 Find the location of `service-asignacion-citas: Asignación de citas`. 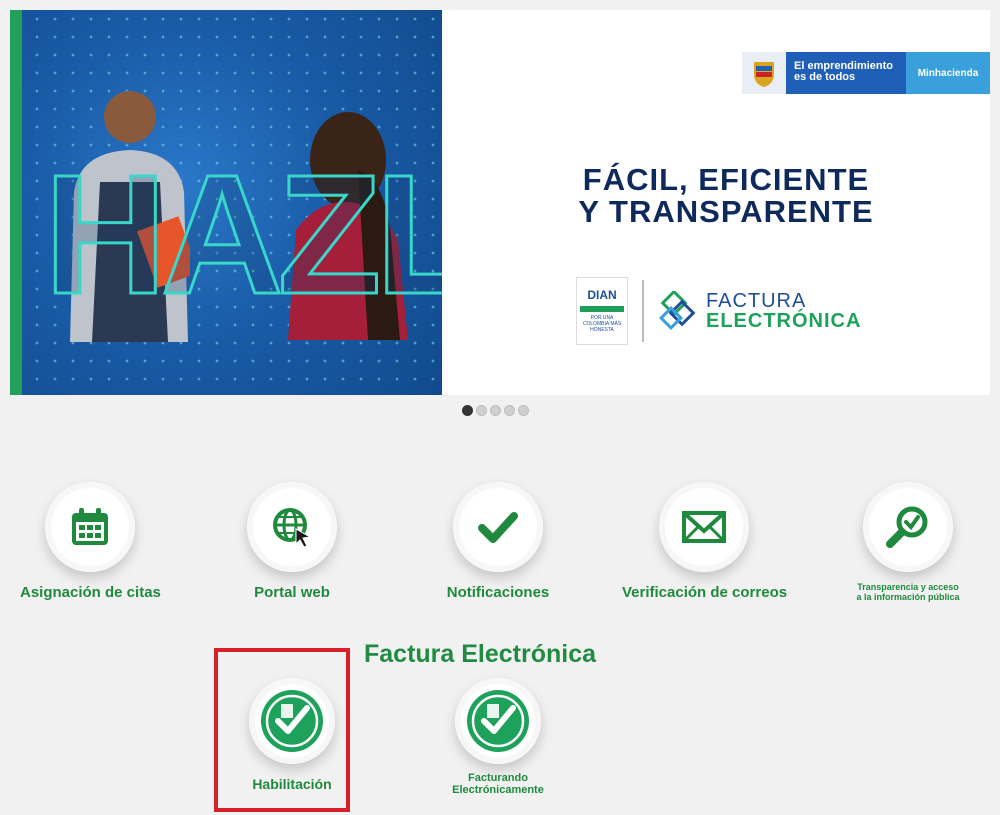

service-asignacion-citas: Asignación de citas is located at coordinates (90, 541).